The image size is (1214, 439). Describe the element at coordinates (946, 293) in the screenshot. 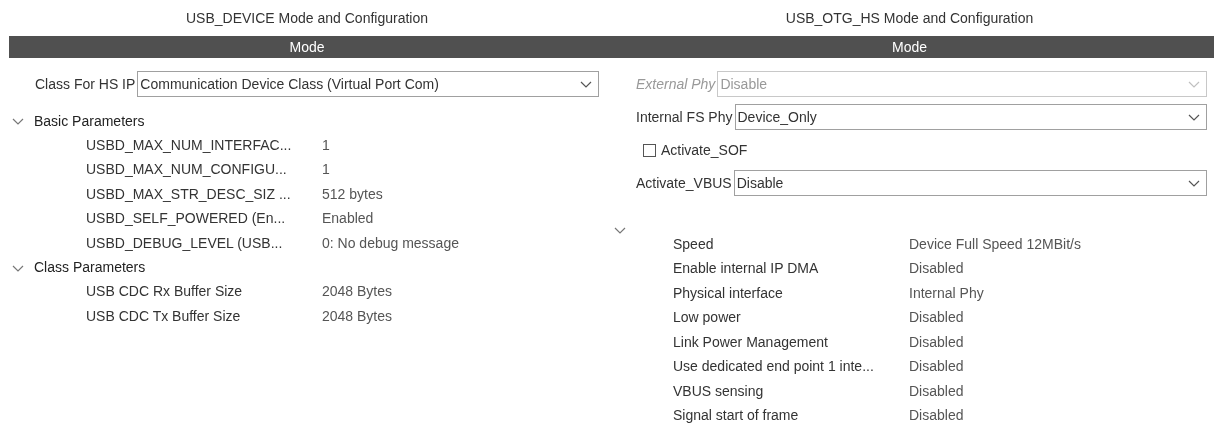

I see `parameter-value: Internal Phy` at that location.